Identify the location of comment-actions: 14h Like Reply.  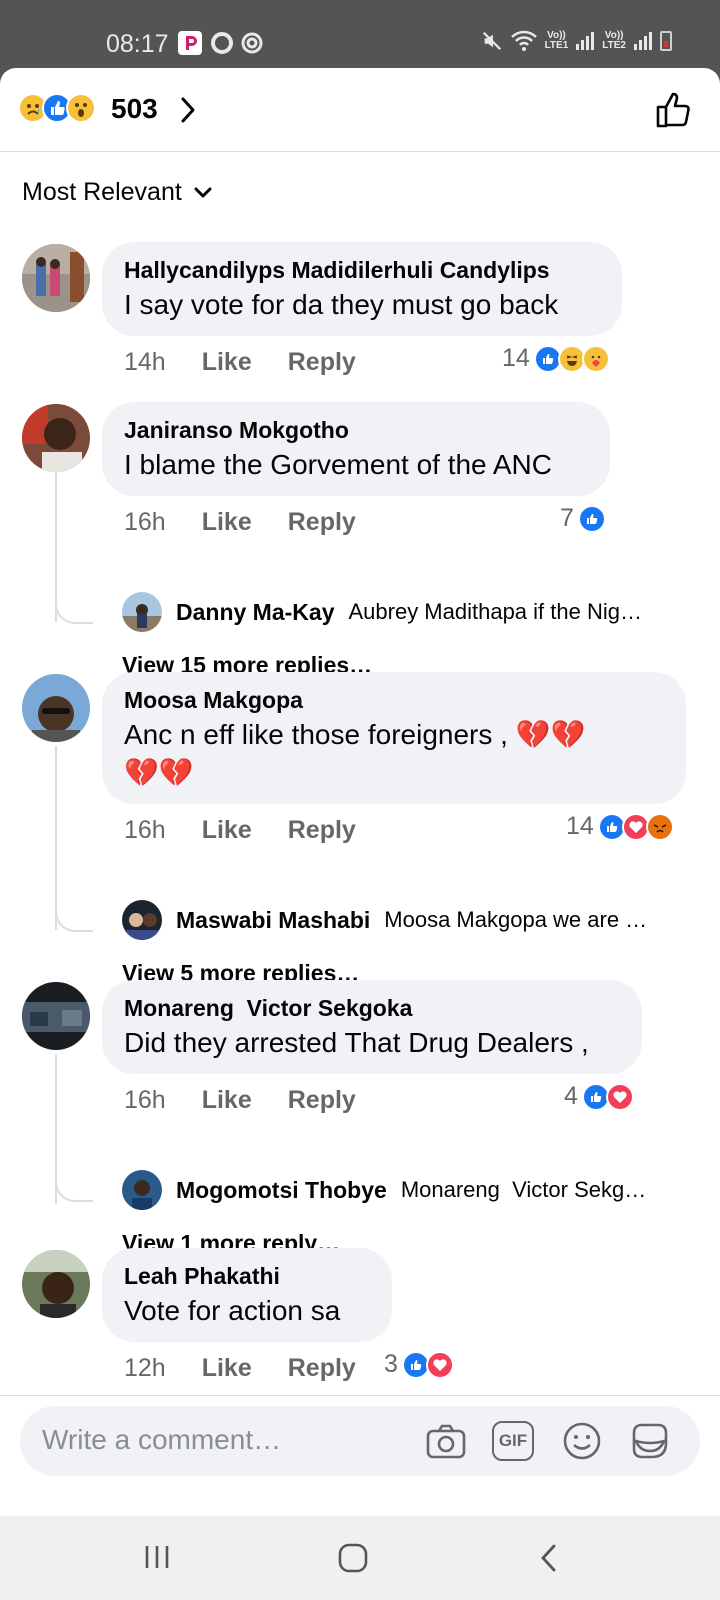
(240, 362).